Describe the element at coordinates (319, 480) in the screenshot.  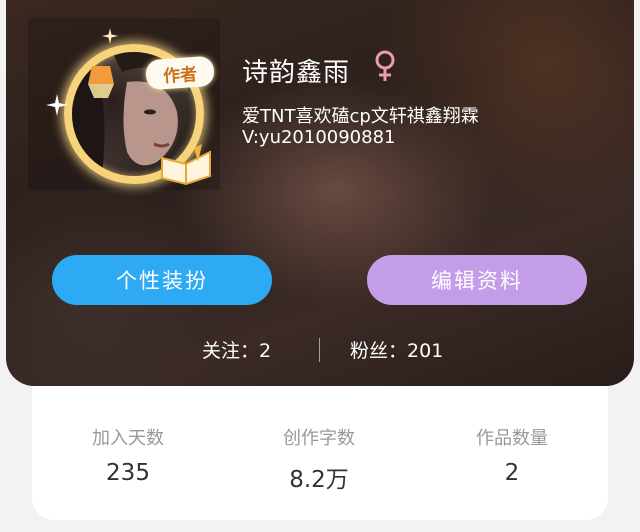
I see `stat-value: 8.2万` at that location.